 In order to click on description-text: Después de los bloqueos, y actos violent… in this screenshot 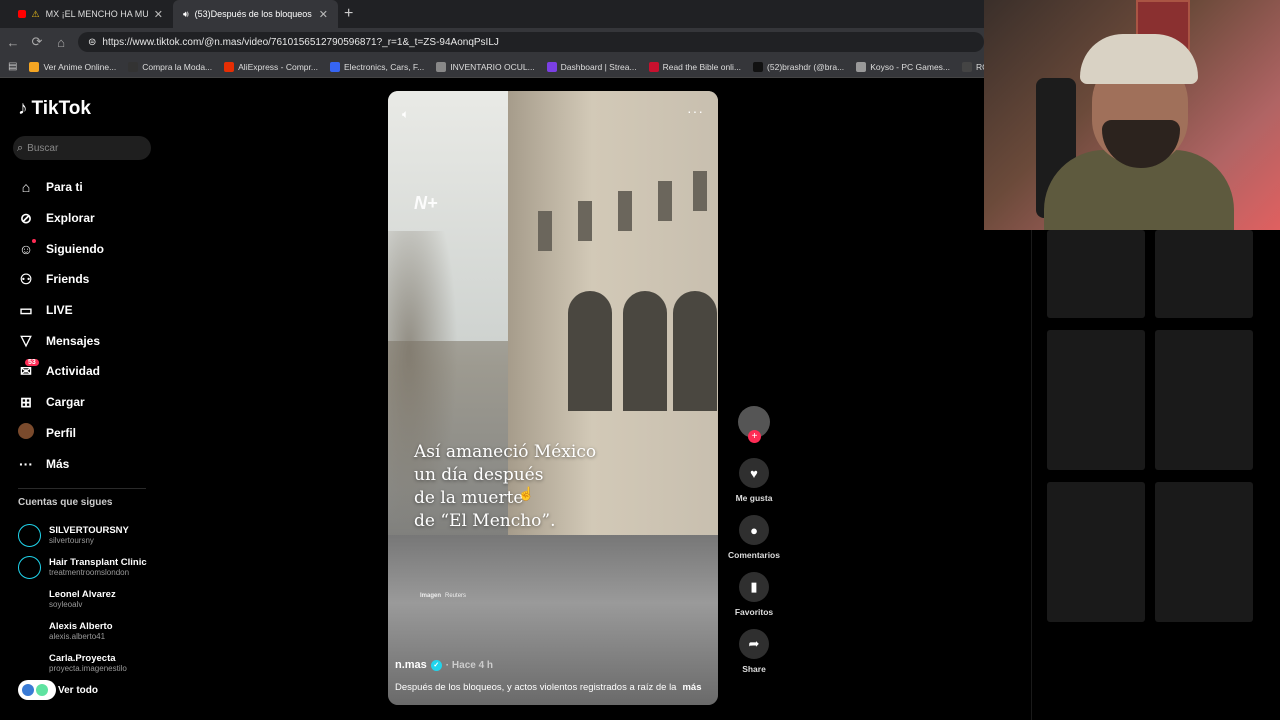, I will do `click(536, 687)`.